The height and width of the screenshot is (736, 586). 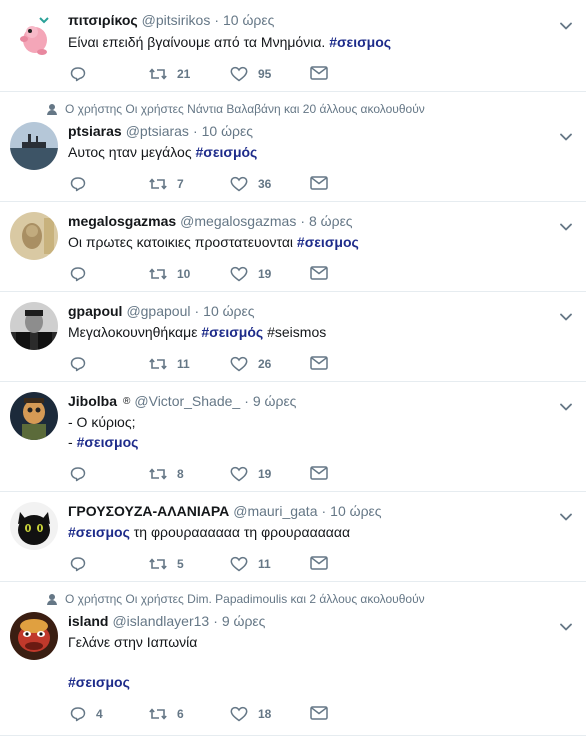 I want to click on user-handle: @ptsiaras, so click(x=157, y=131).